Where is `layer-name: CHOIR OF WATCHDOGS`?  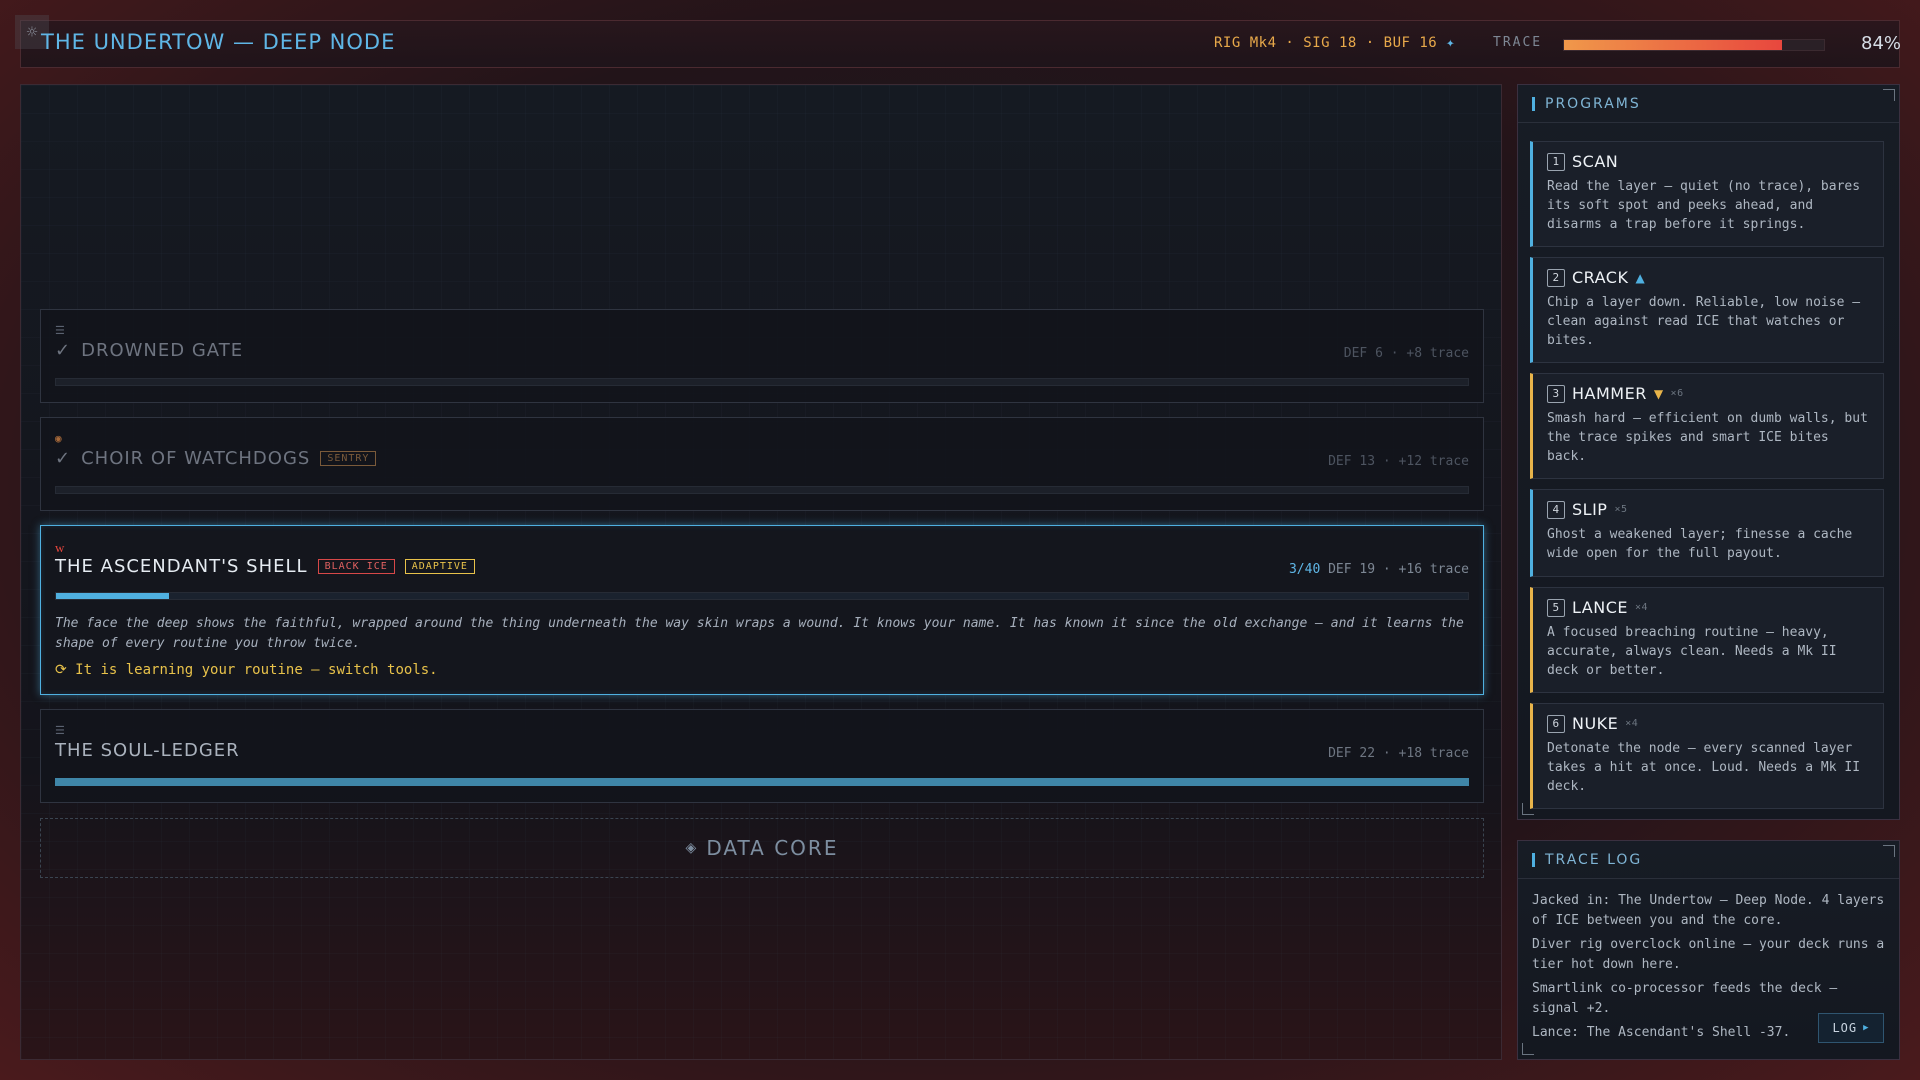
layer-name: CHOIR OF WATCHDOGS is located at coordinates (196, 458).